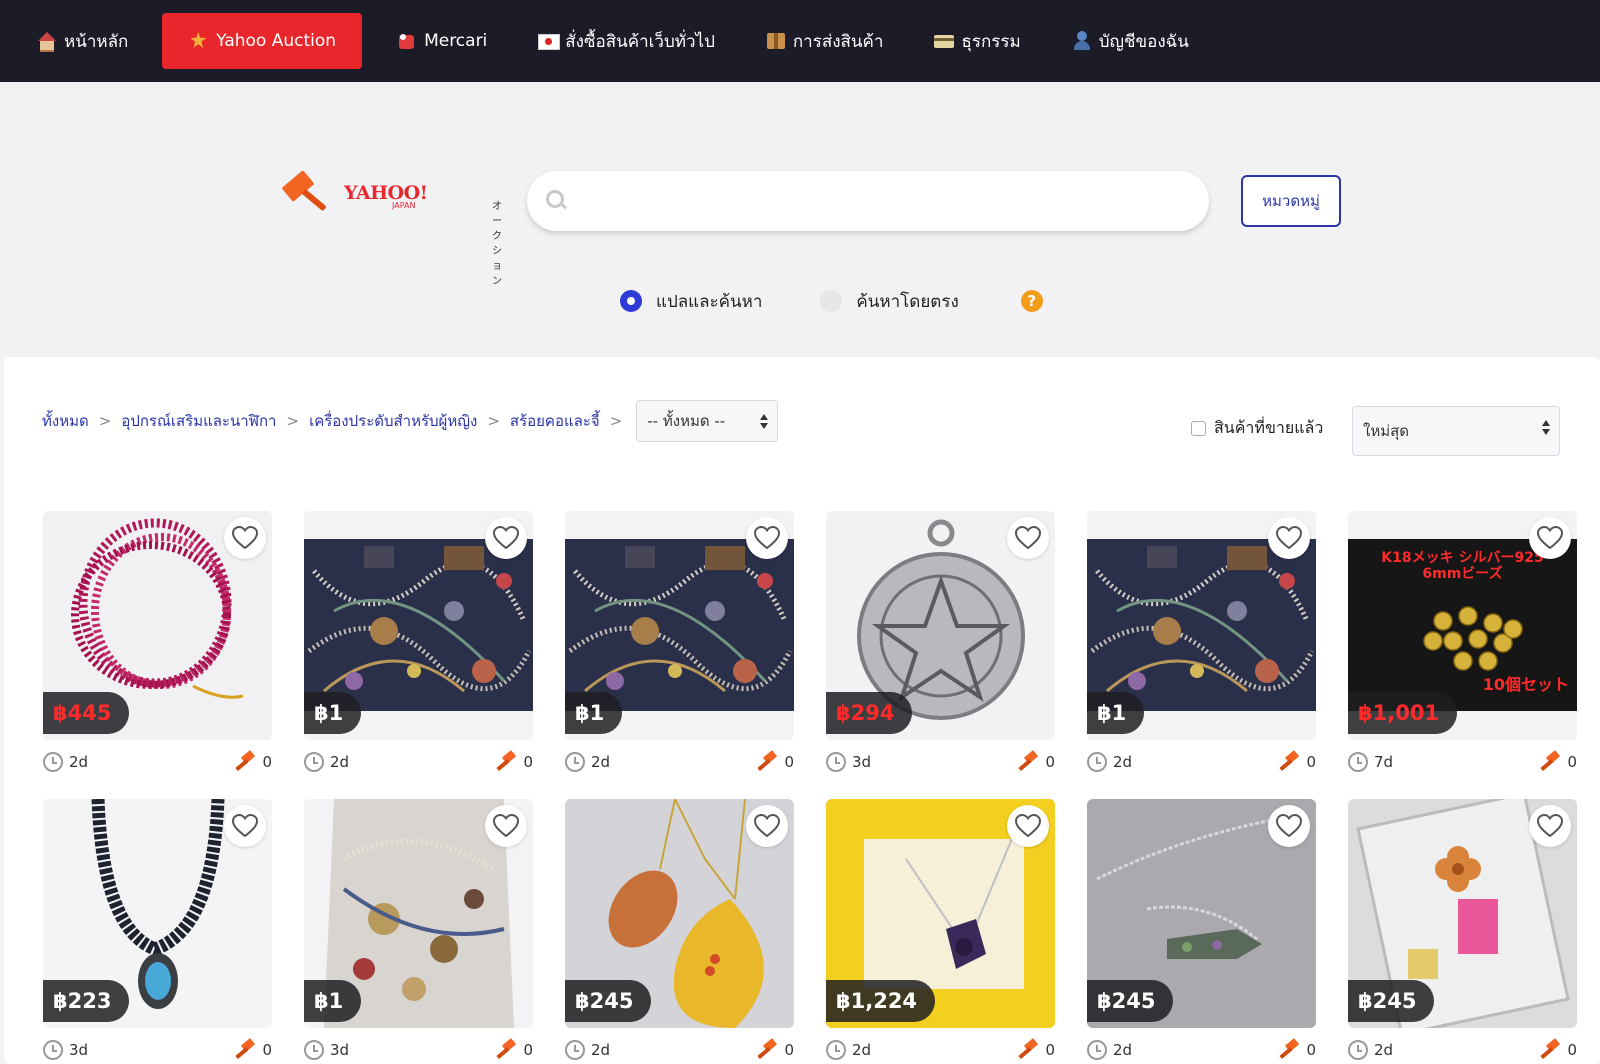 The height and width of the screenshot is (1064, 1600). I want to click on nav-item-account: บัญชีของฉัน, so click(1130, 41).